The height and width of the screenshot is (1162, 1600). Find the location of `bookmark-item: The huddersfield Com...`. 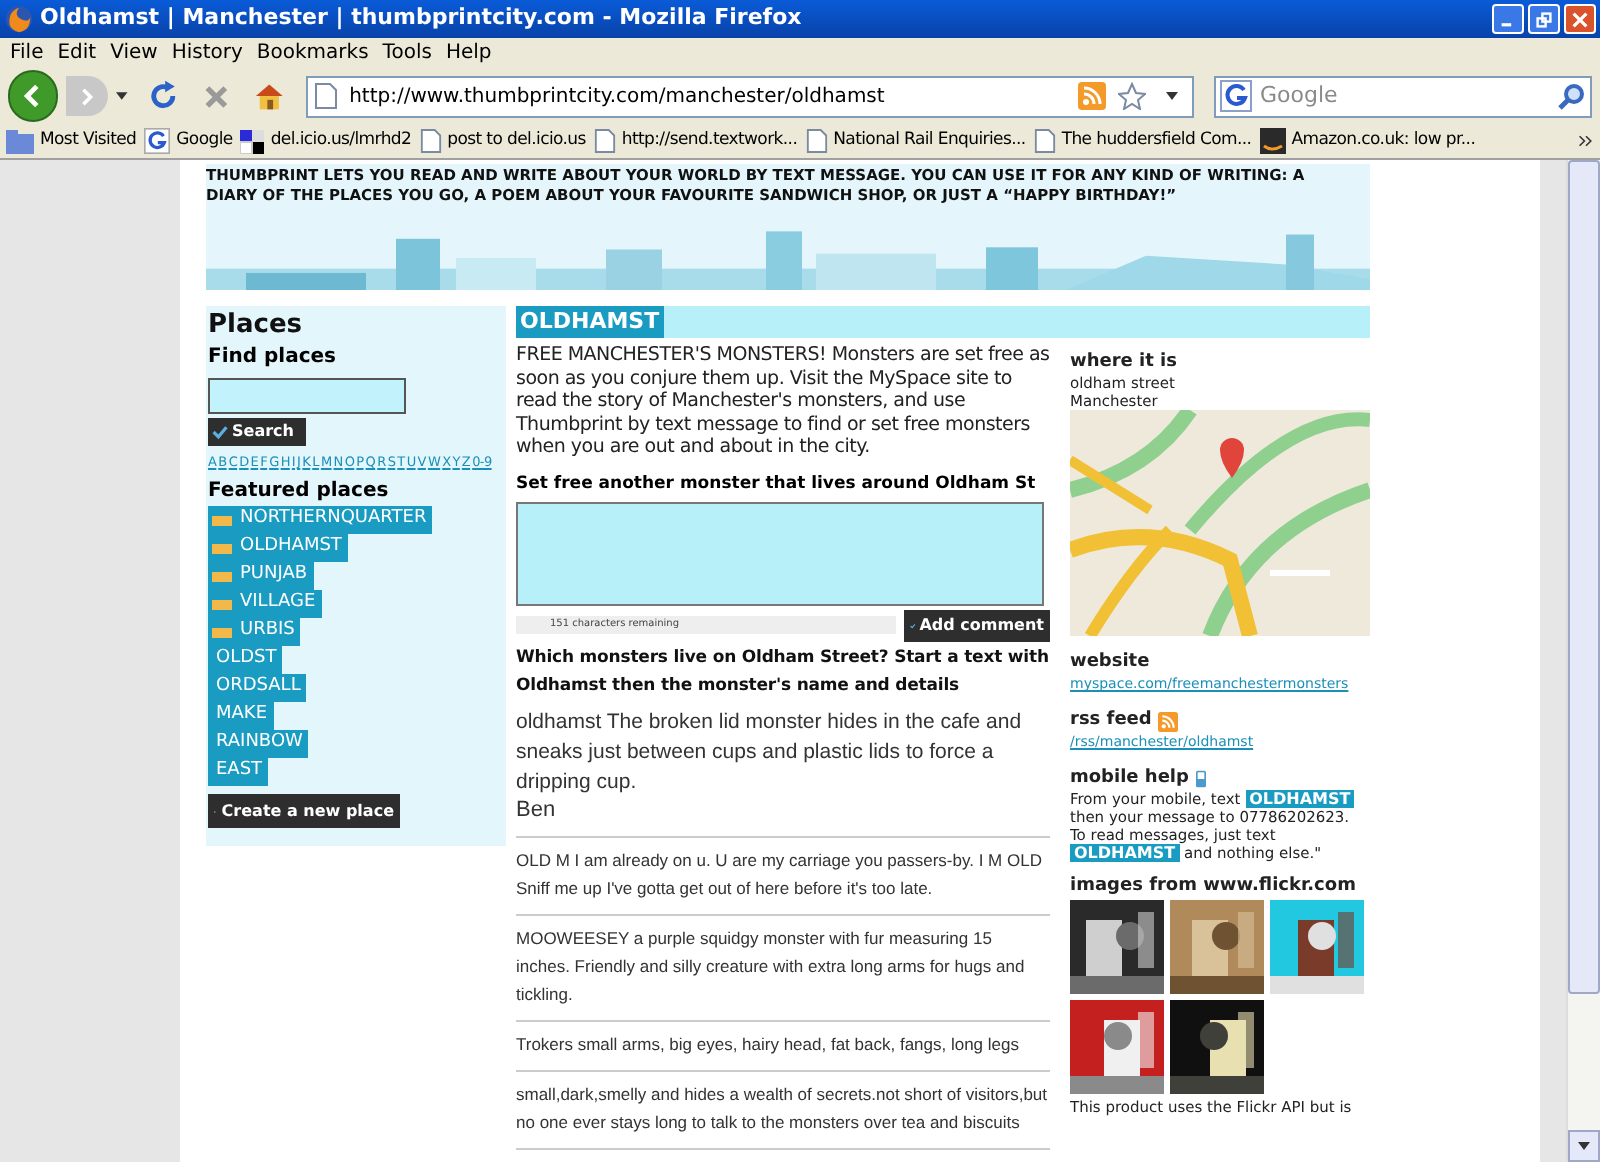

bookmark-item: The huddersfield Com... is located at coordinates (1142, 141).